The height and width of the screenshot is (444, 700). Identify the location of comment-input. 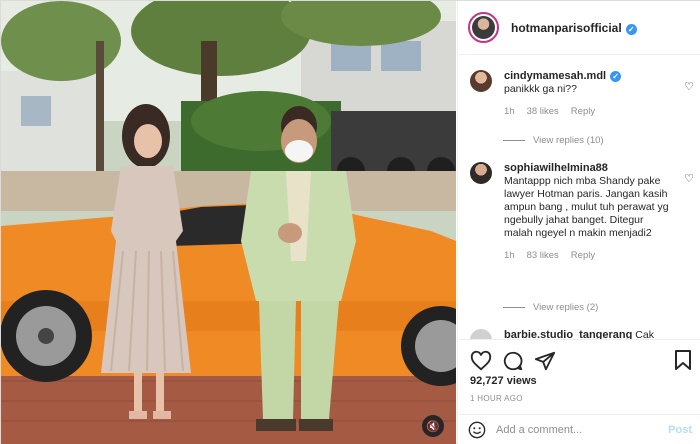
(576, 430).